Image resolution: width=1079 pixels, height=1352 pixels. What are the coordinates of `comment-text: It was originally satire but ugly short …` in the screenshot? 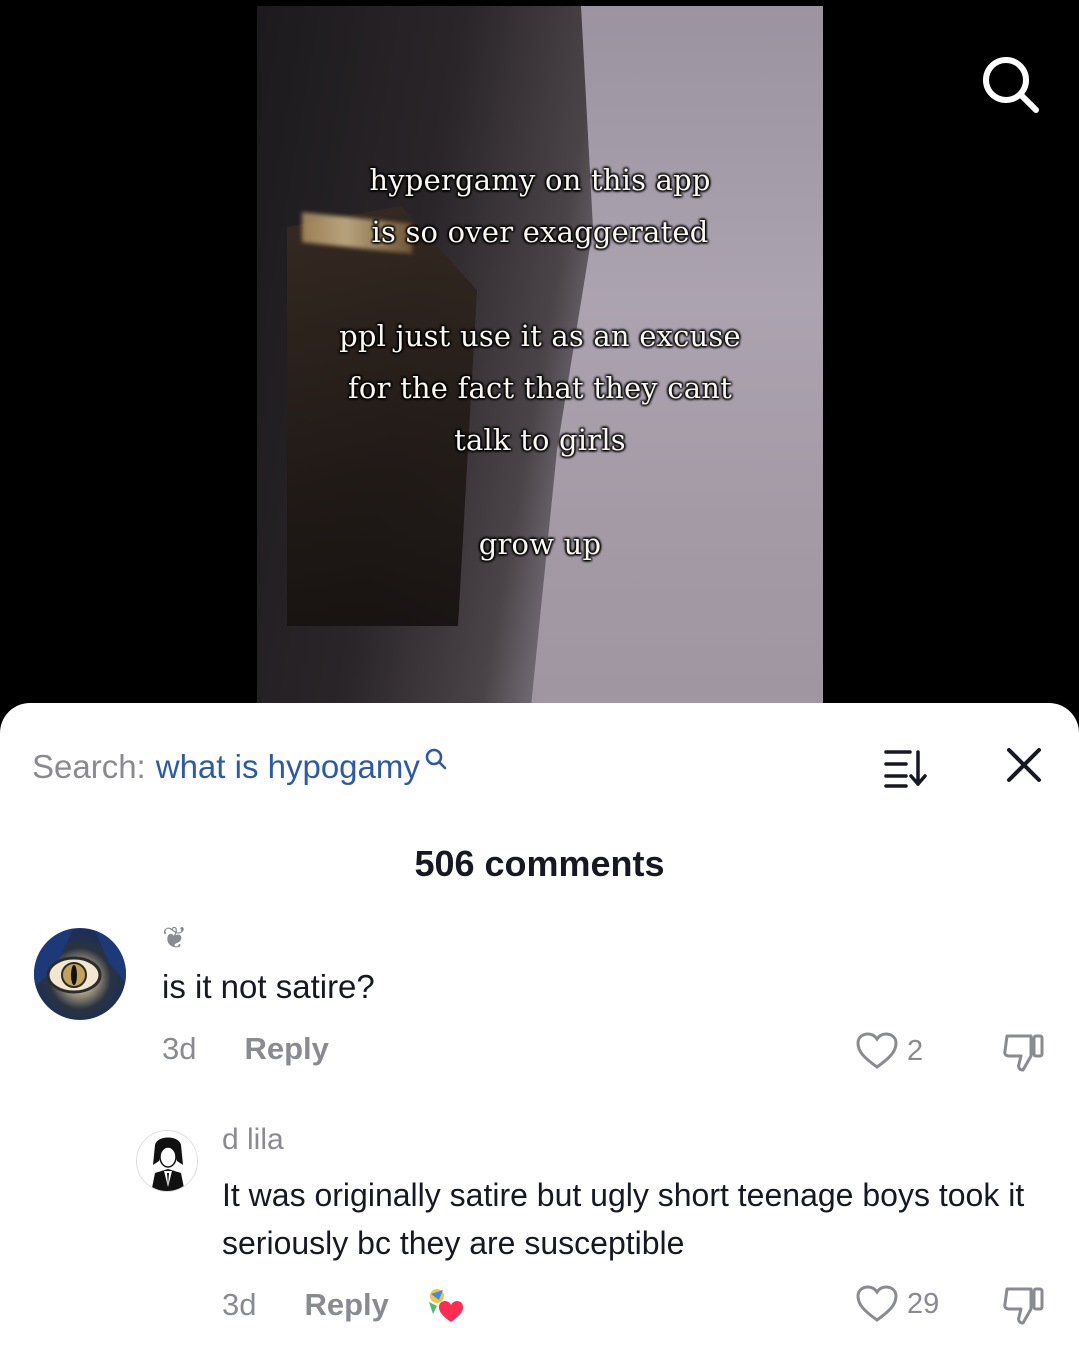 It's located at (623, 1219).